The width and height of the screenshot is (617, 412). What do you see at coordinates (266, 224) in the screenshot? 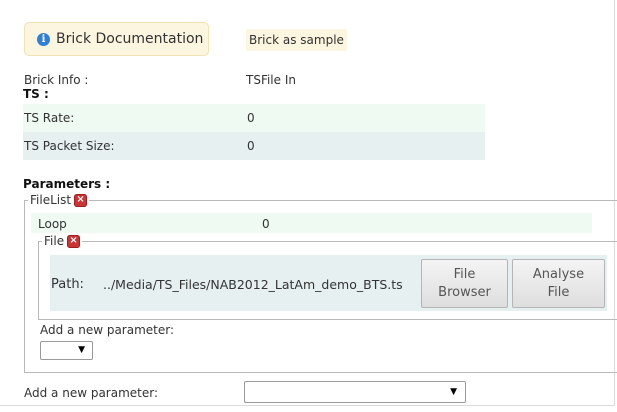
I see `loop-value: 0` at bounding box center [266, 224].